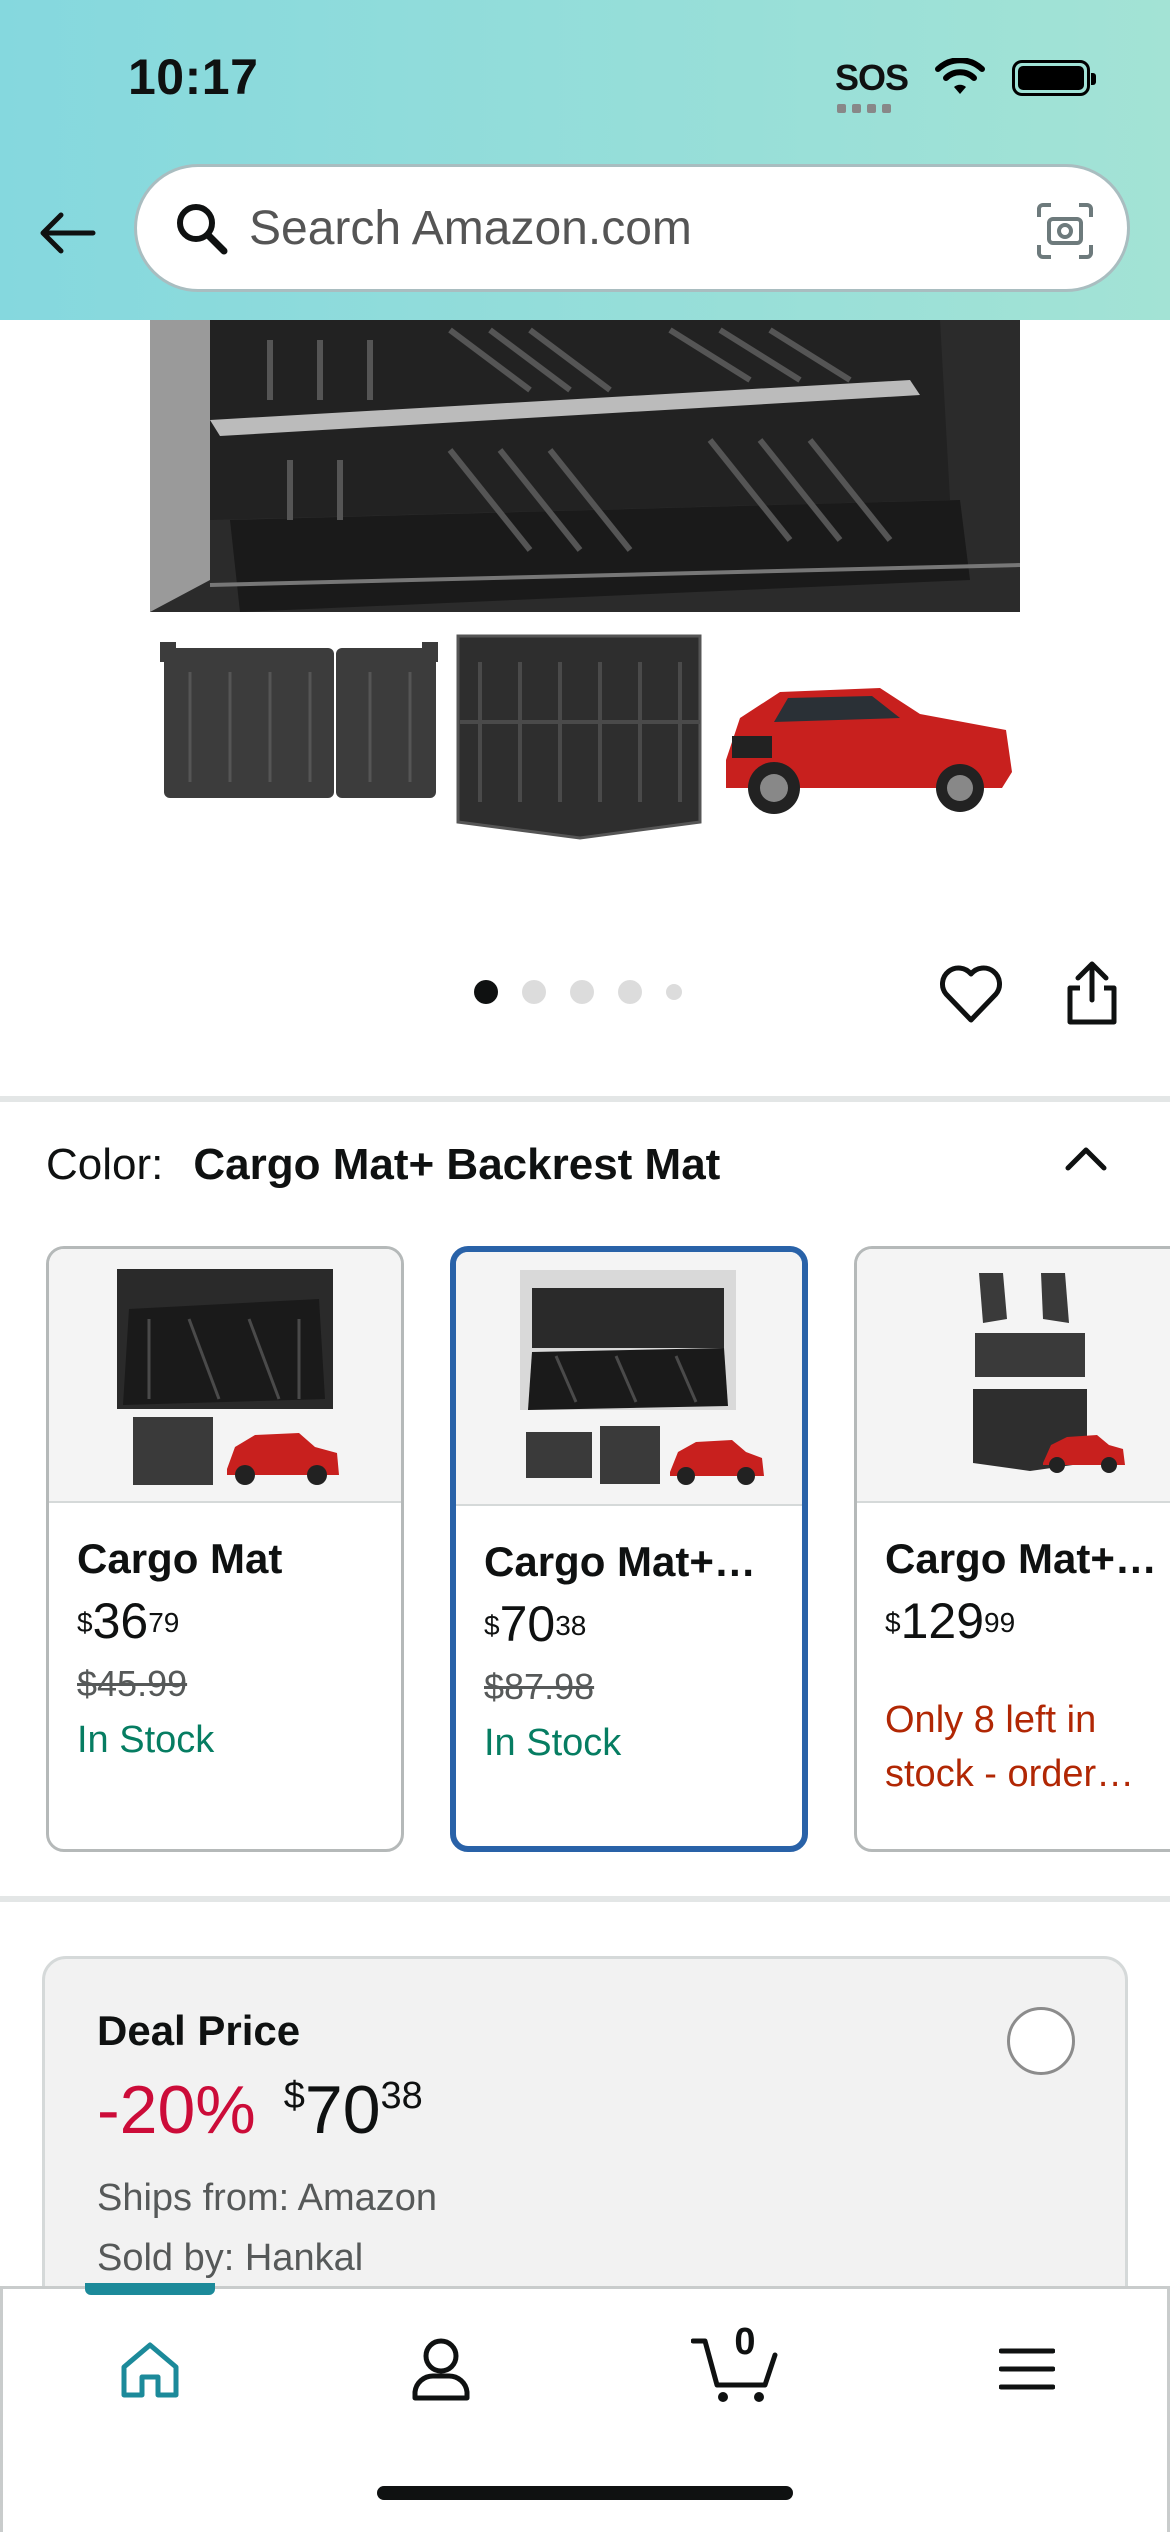  I want to click on swatch-price: $7038, so click(535, 1624).